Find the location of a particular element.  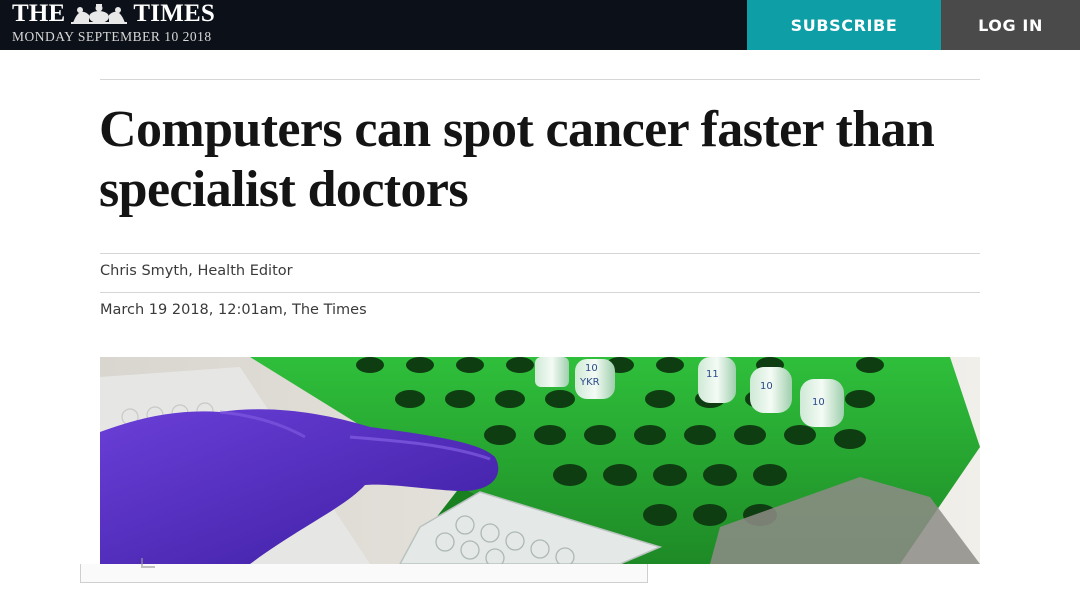

login-button: LOG IN is located at coordinates (1010, 25).